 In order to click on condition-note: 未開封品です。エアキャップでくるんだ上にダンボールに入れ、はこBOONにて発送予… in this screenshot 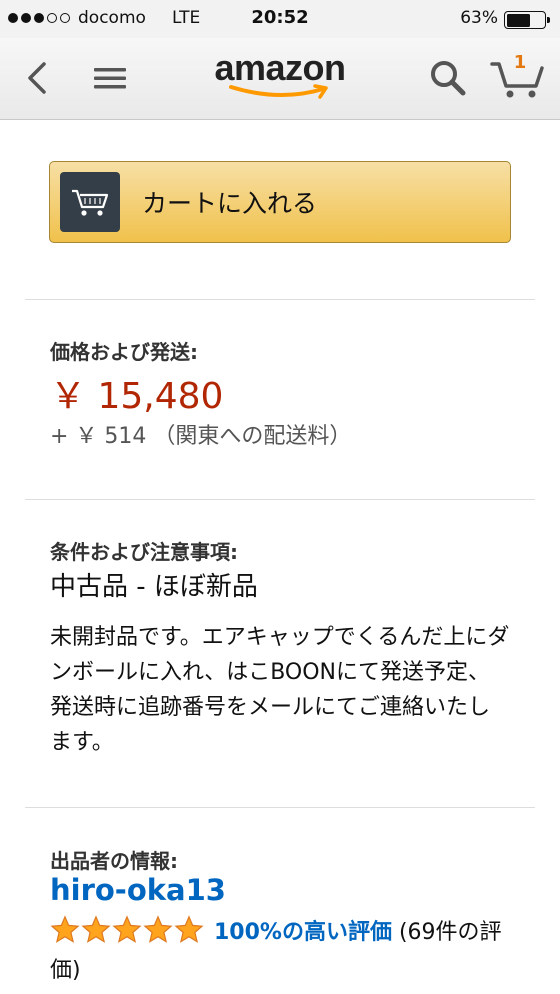, I will do `click(280, 690)`.